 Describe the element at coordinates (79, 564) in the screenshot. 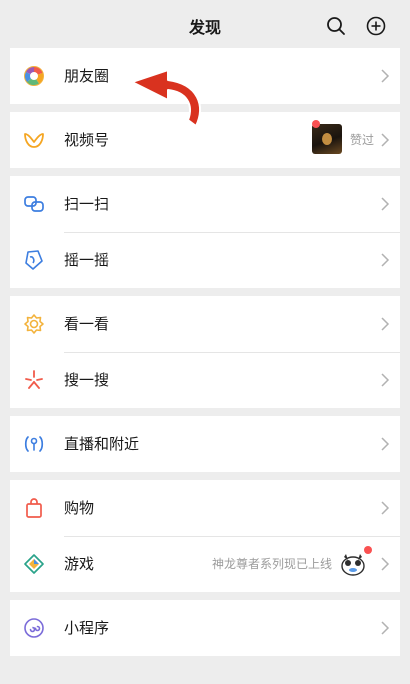

I see `menu-label: 游戏` at that location.